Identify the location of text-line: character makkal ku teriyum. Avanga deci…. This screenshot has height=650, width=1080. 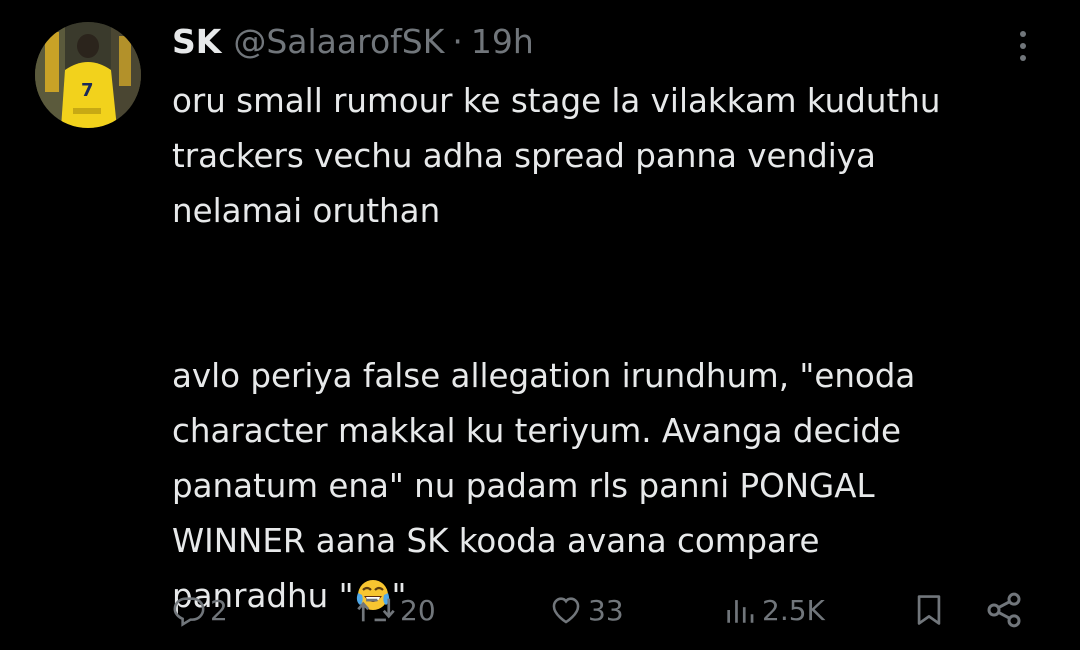
(537, 431).